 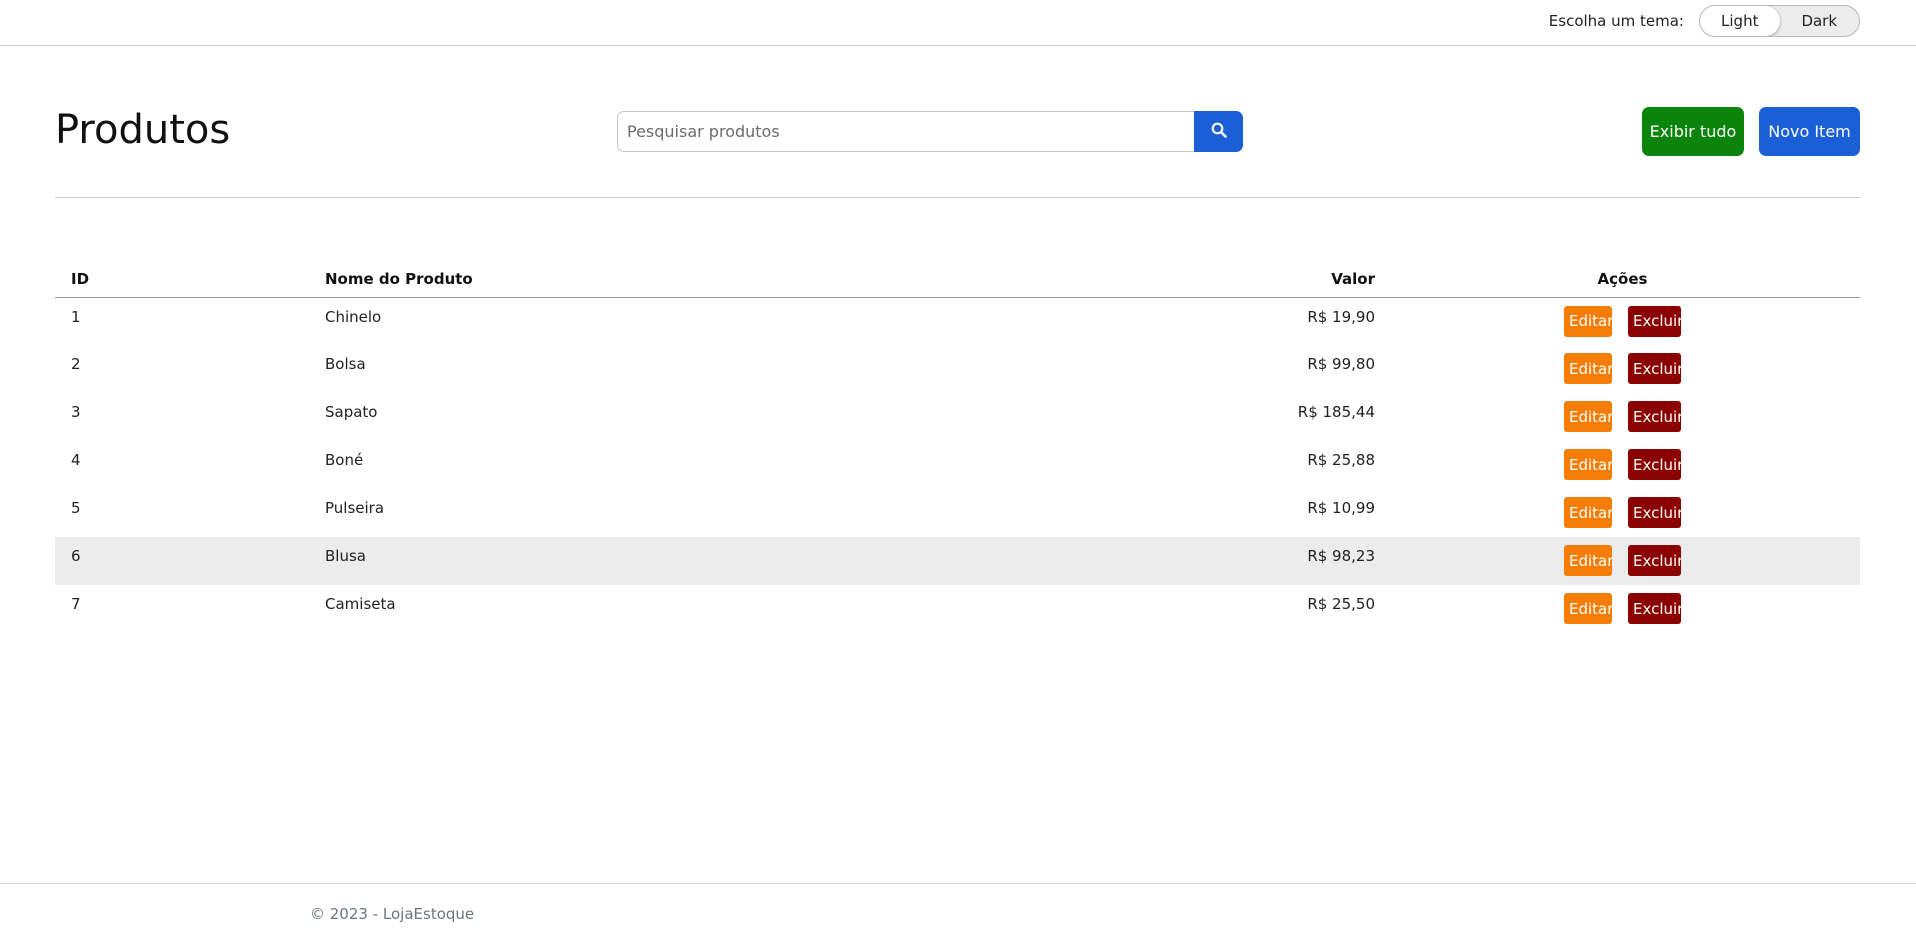 I want to click on table-row-hovered: 6 Blusa R$ 98,23 Editar Excluir, so click(x=957, y=561).